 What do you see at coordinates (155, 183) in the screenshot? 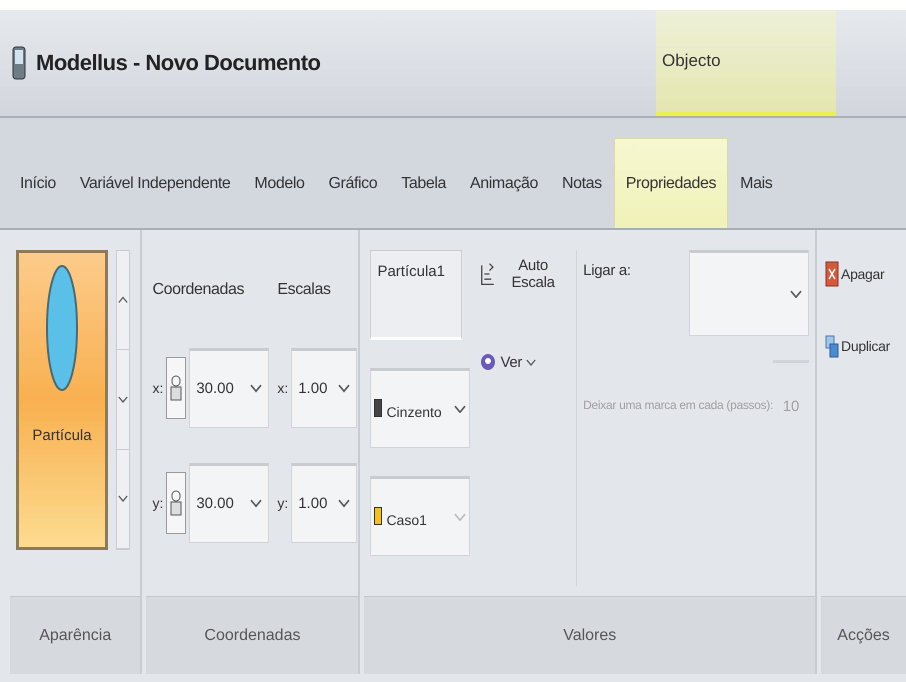
I see `ribbon-tab: Variável Independente` at bounding box center [155, 183].